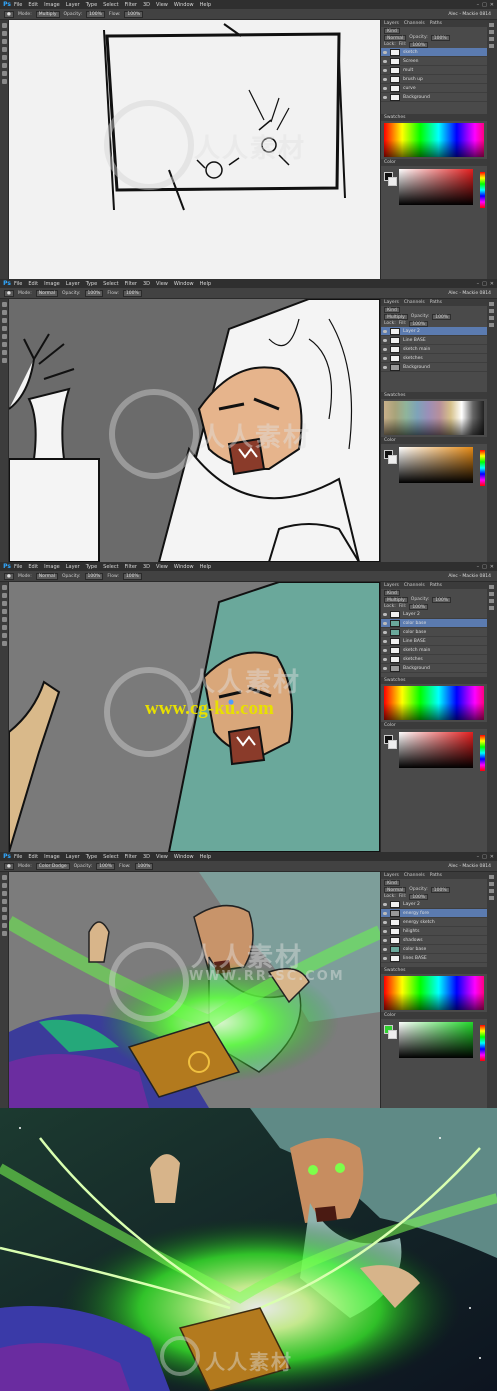  What do you see at coordinates (9, 576) in the screenshot?
I see `brush-preset-picker: ●` at bounding box center [9, 576].